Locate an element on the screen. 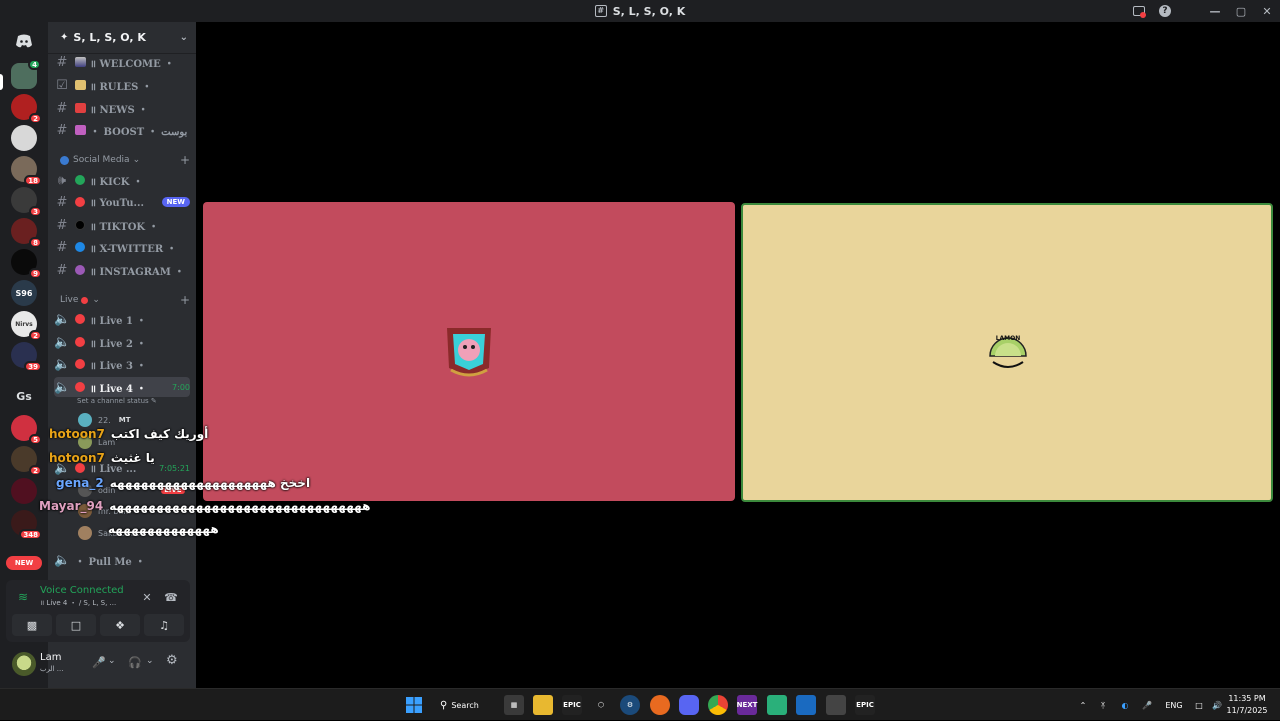 The image size is (1280, 721). maximize-button: ▢ is located at coordinates (1241, 11).